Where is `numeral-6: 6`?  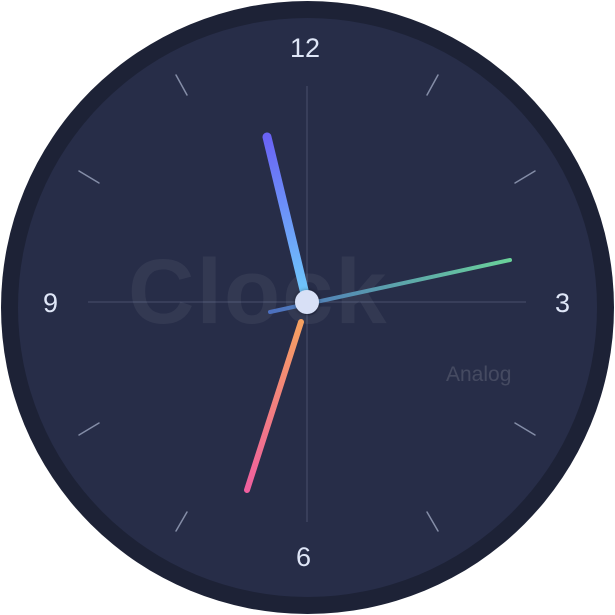
numeral-6: 6 is located at coordinates (304, 557).